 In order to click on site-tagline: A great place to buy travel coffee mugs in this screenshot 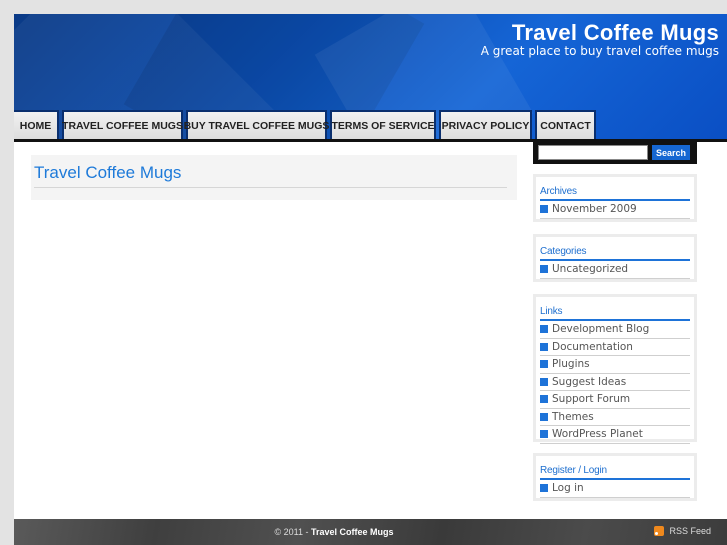, I will do `click(599, 51)`.